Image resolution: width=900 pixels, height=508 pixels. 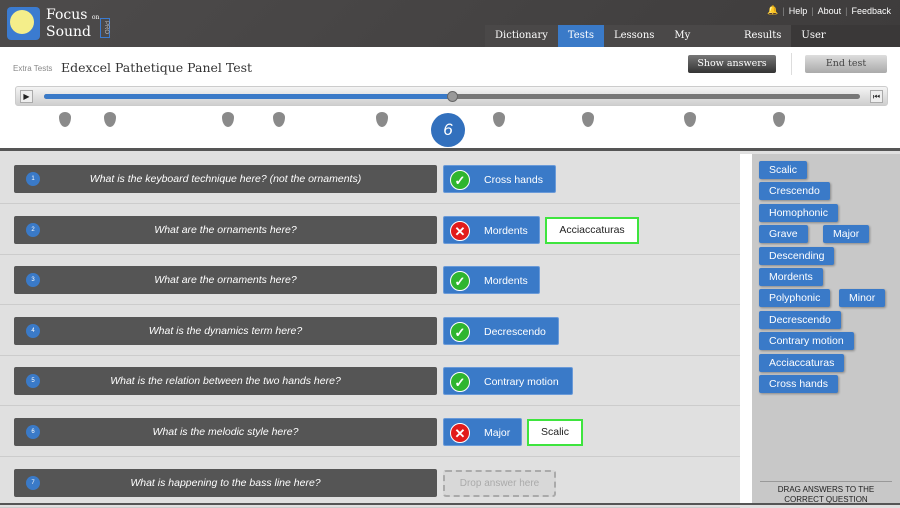 What do you see at coordinates (846, 234) in the screenshot?
I see `answer-chip: Major` at bounding box center [846, 234].